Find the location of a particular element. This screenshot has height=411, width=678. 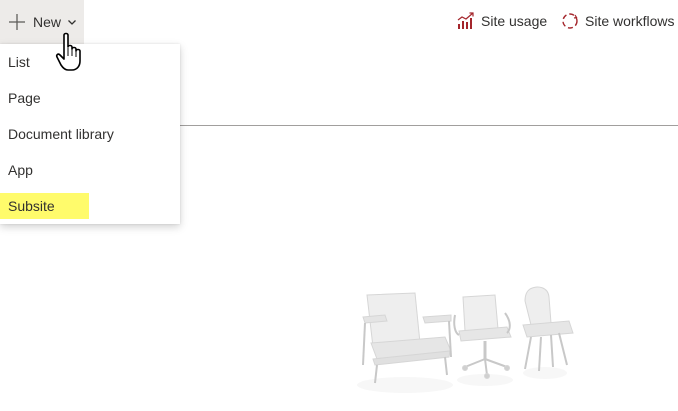

plus-icon is located at coordinates (17, 22).